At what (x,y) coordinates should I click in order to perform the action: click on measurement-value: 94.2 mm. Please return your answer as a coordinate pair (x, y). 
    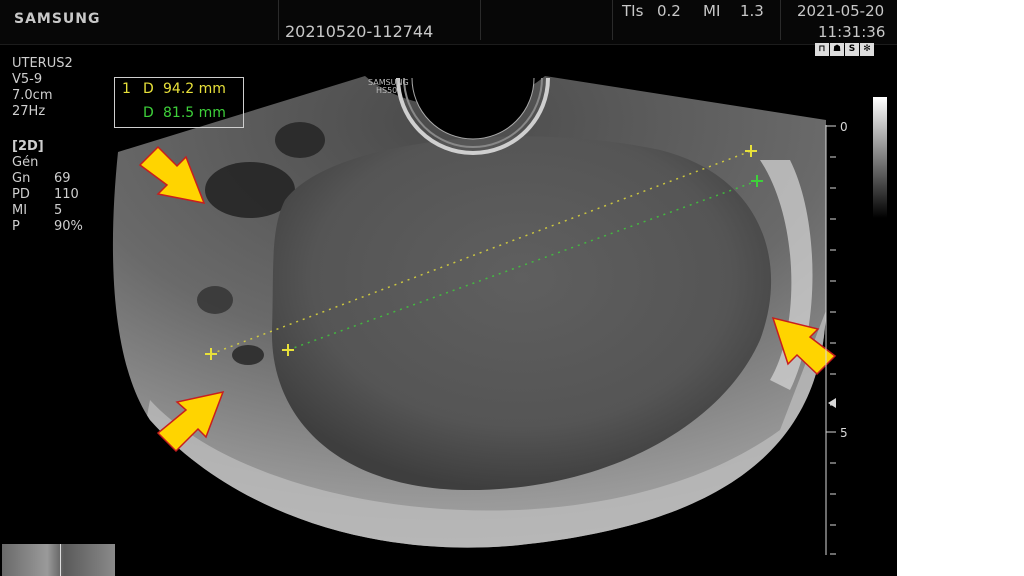
    Looking at the image, I should click on (194, 89).